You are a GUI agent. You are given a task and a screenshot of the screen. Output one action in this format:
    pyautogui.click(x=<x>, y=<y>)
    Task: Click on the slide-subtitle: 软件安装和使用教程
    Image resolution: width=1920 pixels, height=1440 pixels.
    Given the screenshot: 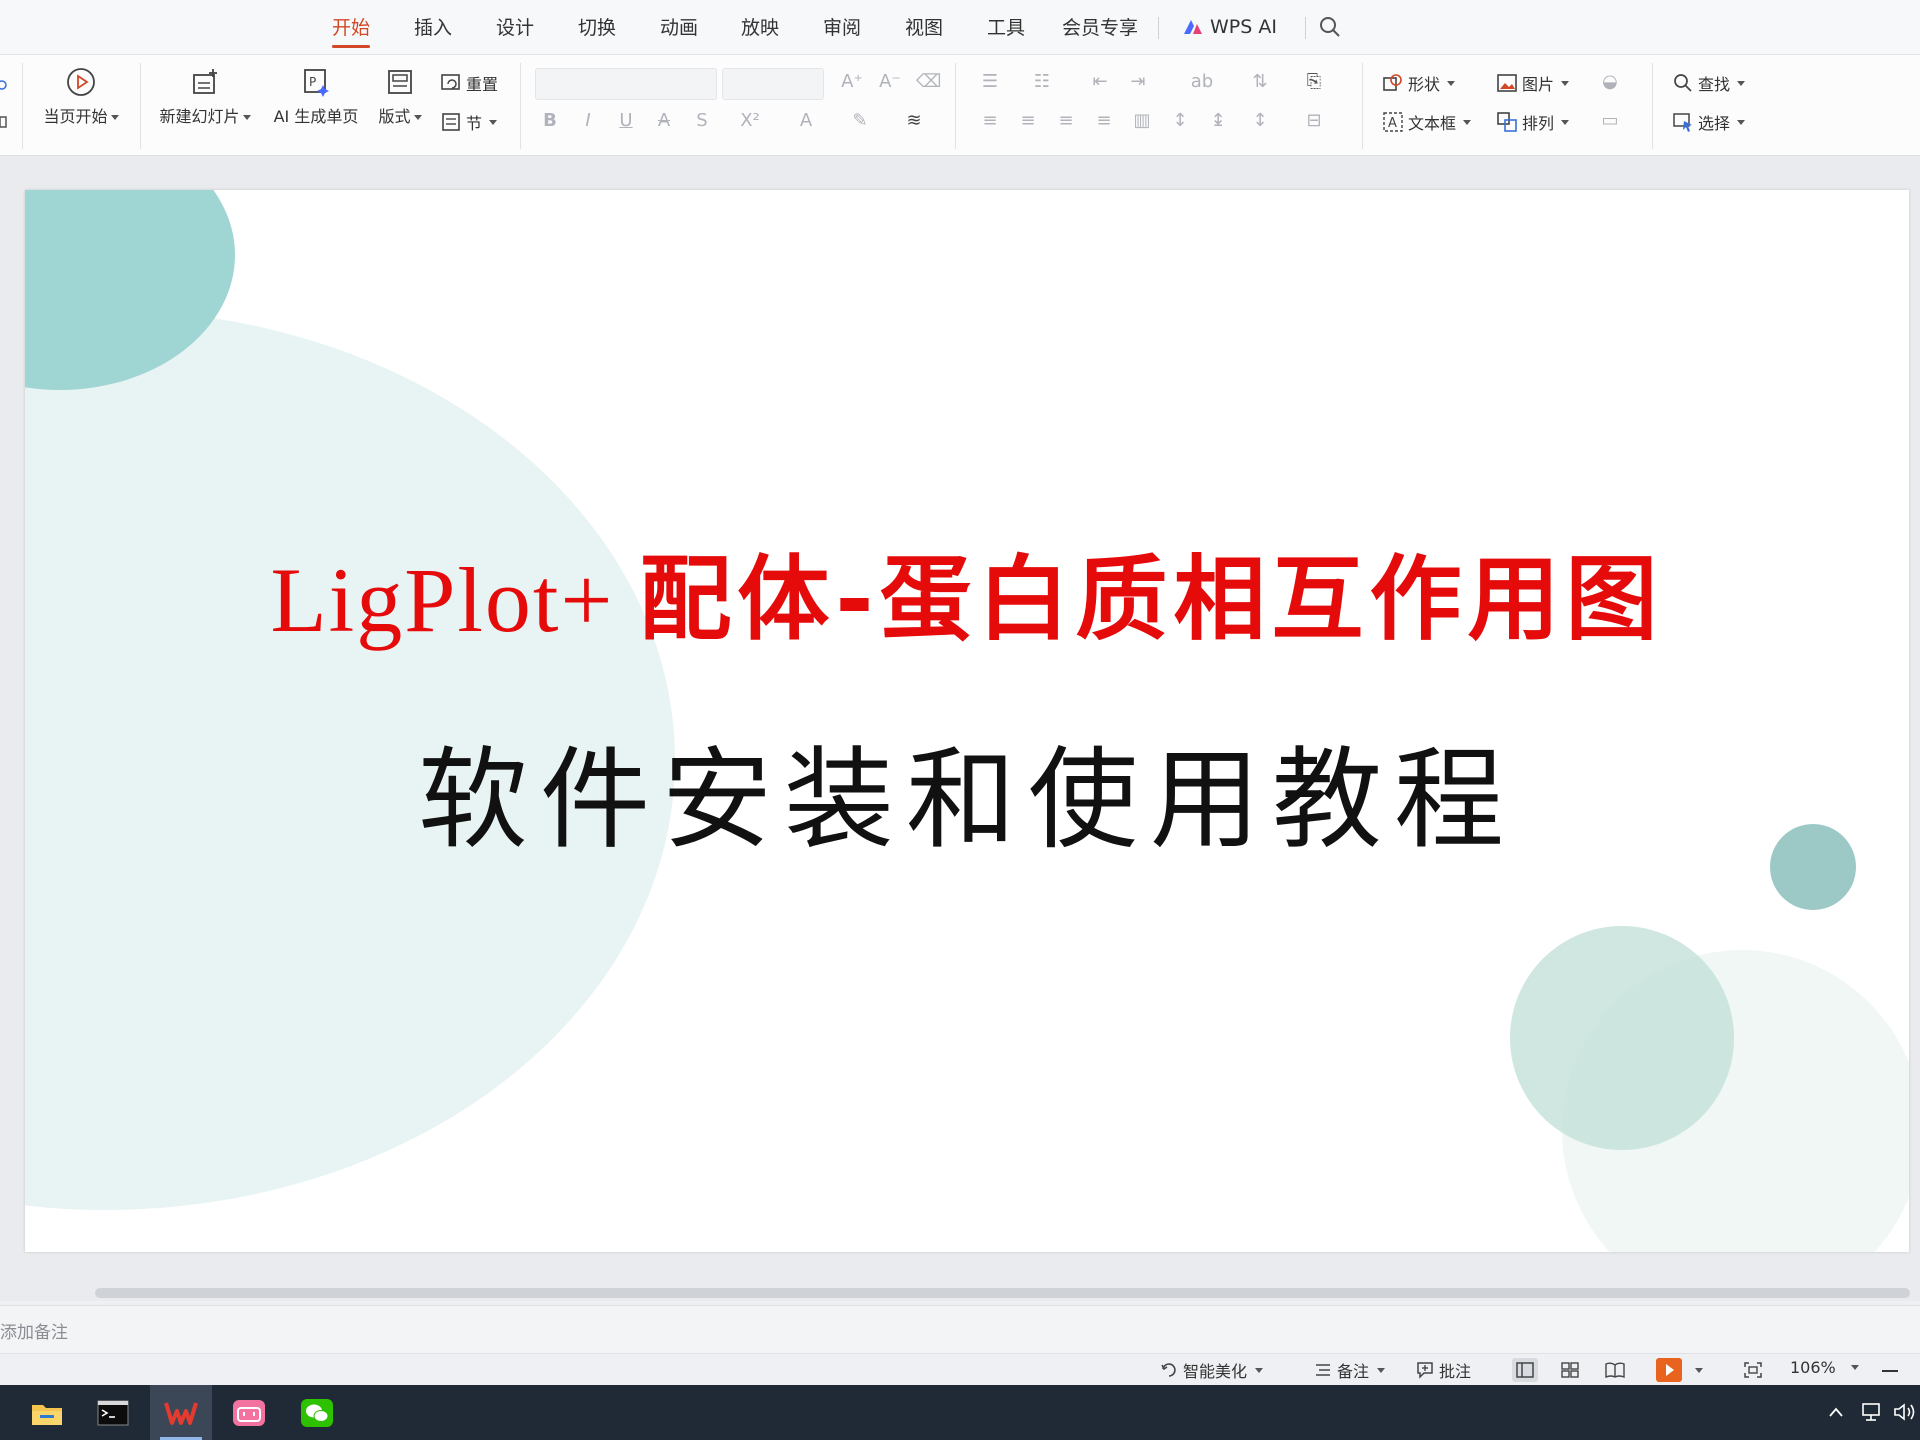 What is the action you would take?
    pyautogui.click(x=967, y=790)
    